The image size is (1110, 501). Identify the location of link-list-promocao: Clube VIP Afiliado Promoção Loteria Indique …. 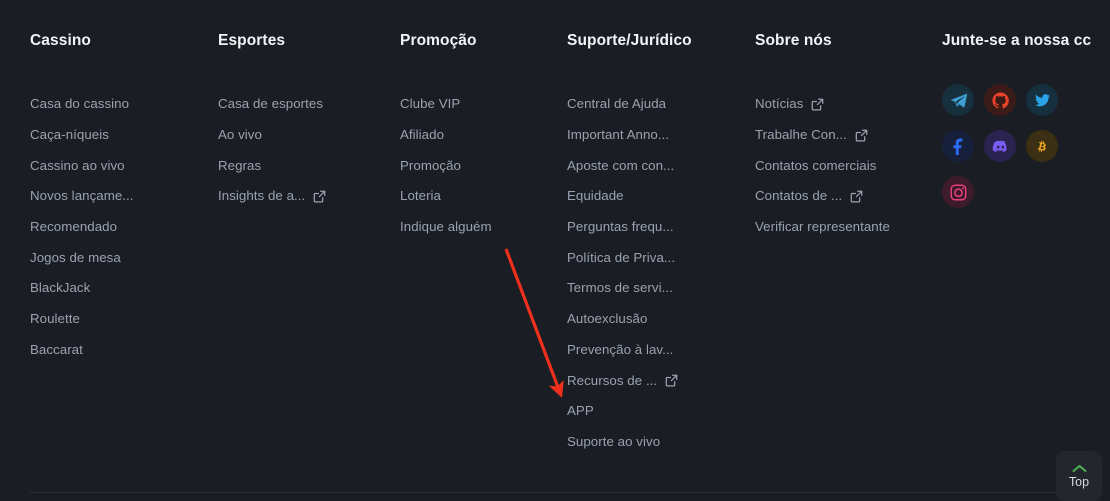
(446, 165).